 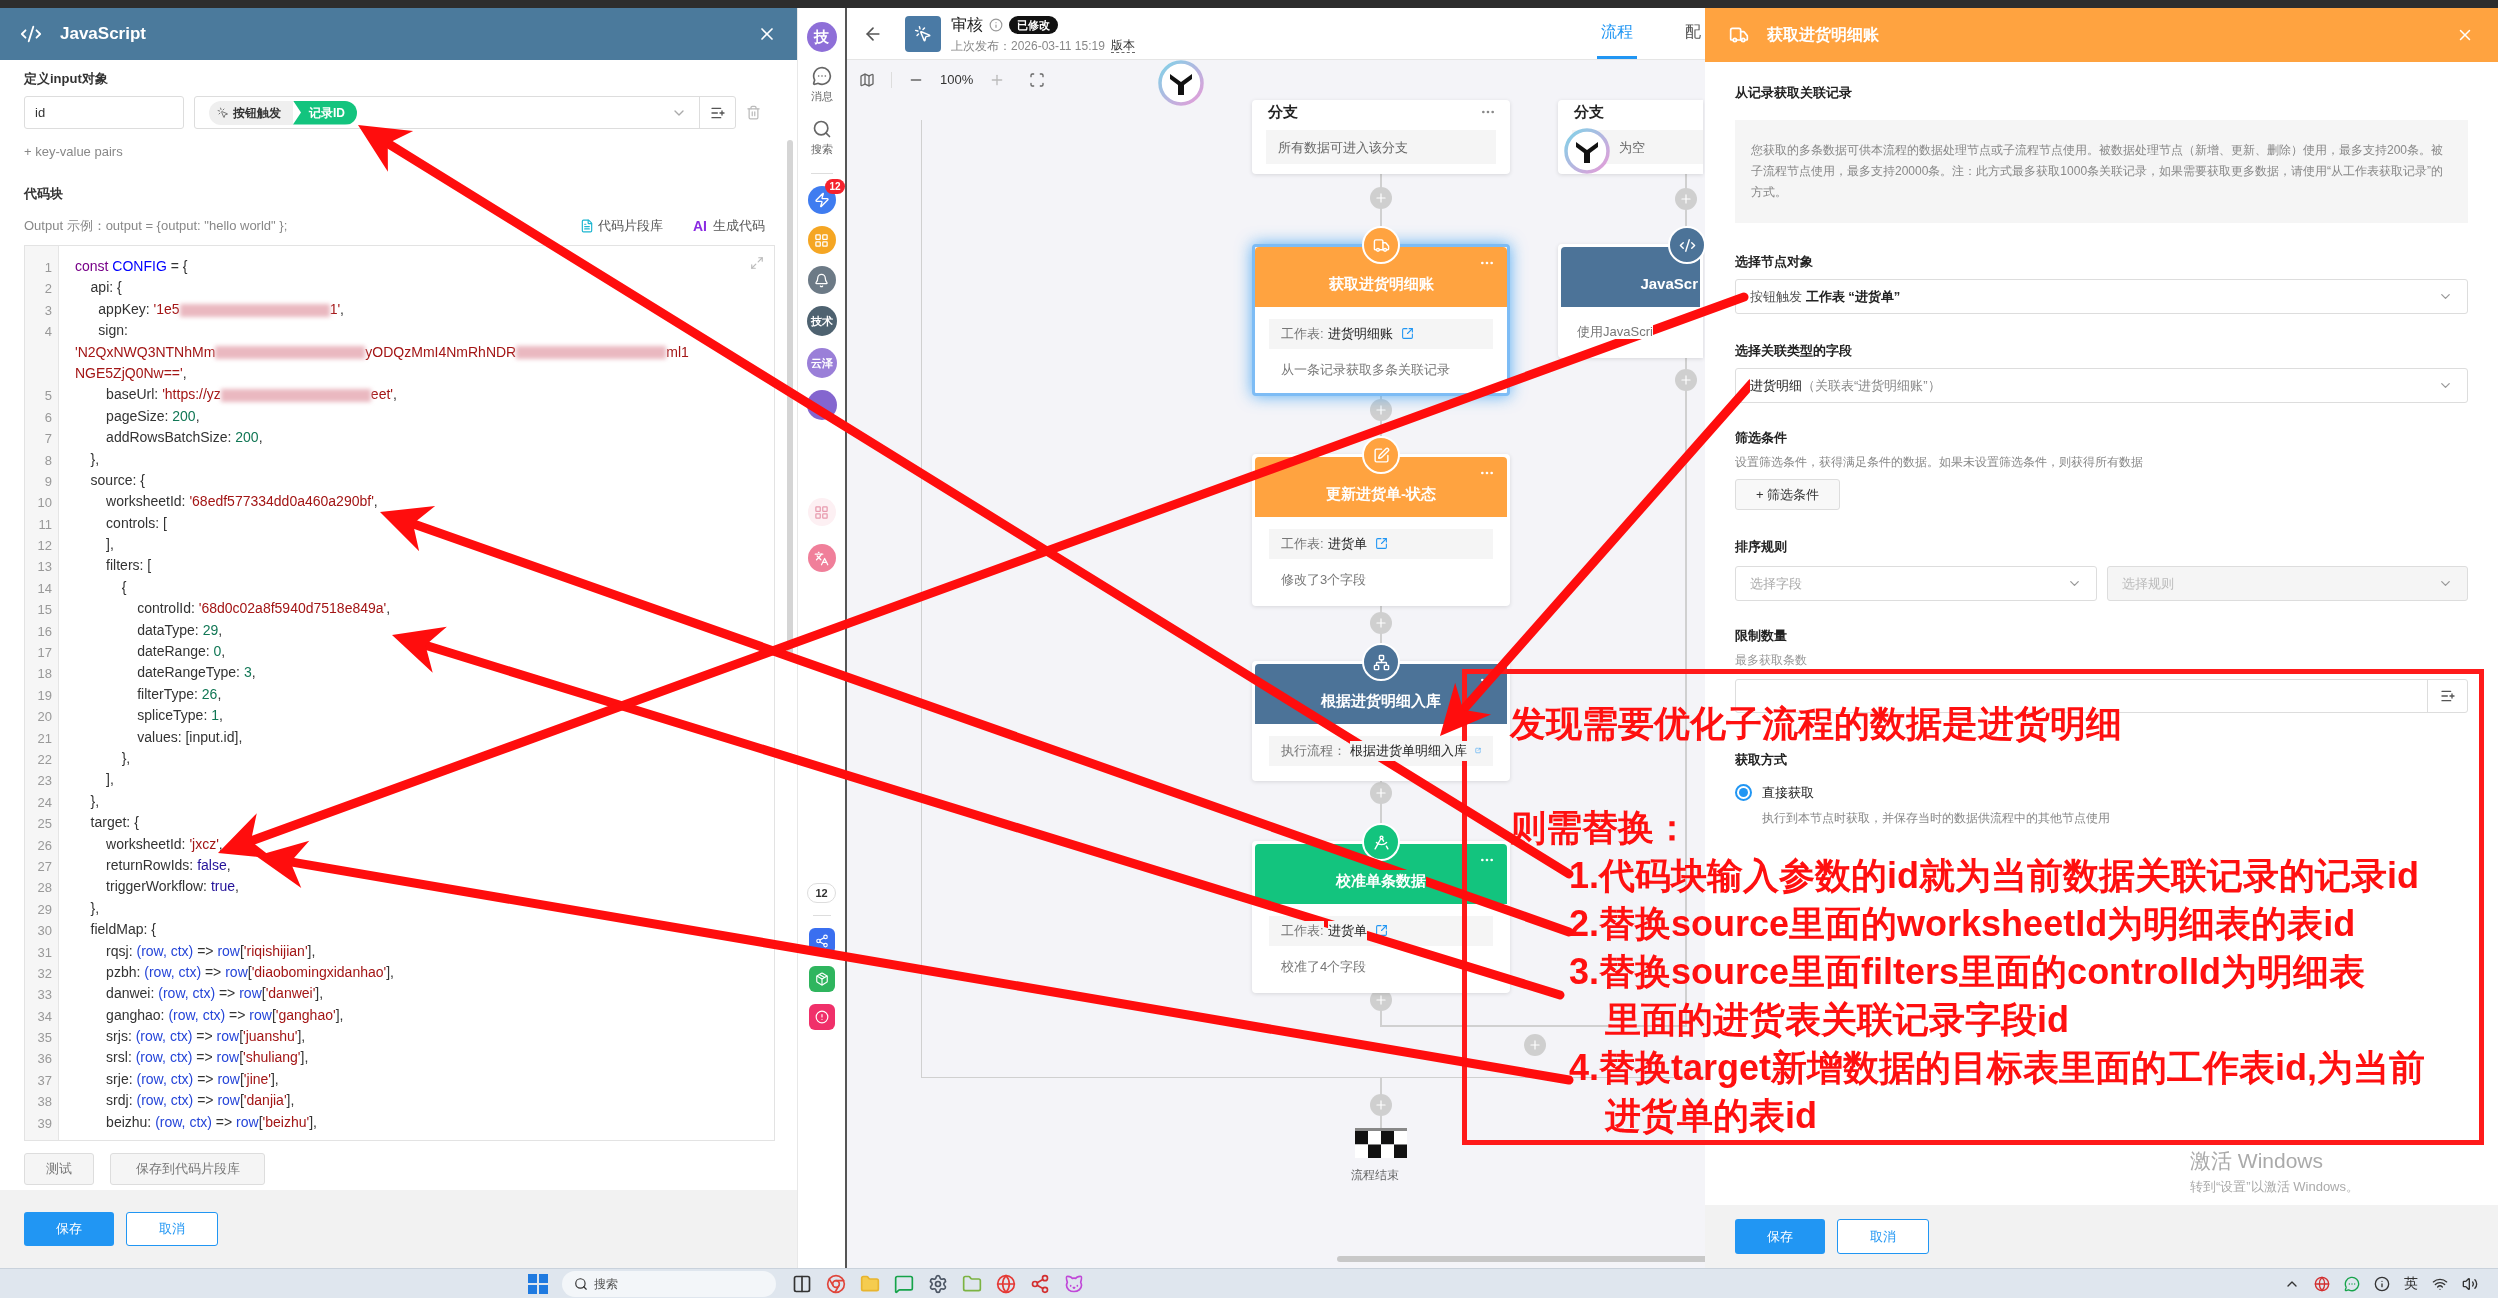 What do you see at coordinates (44, 952) in the screenshot?
I see `line-number: 31` at bounding box center [44, 952].